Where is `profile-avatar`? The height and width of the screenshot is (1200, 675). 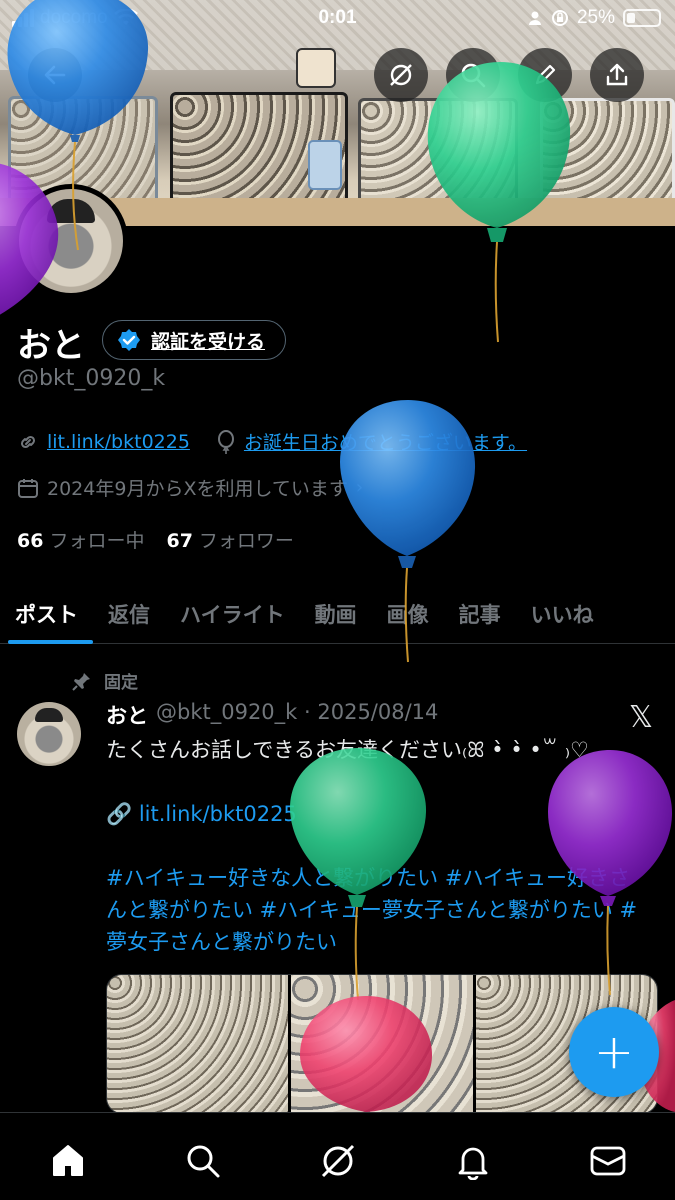 profile-avatar is located at coordinates (71, 241).